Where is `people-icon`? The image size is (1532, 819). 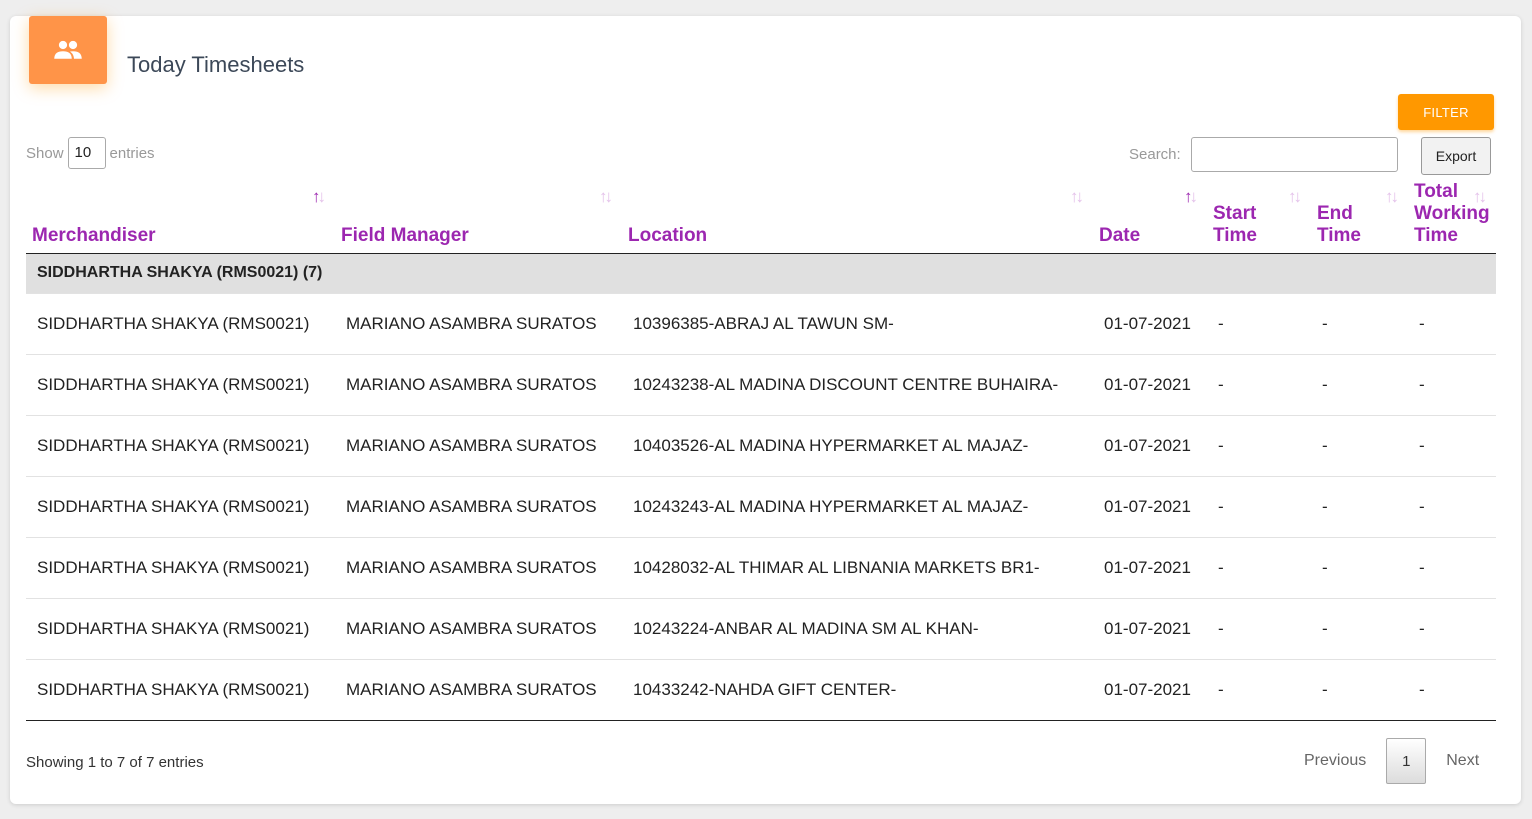 people-icon is located at coordinates (68, 49).